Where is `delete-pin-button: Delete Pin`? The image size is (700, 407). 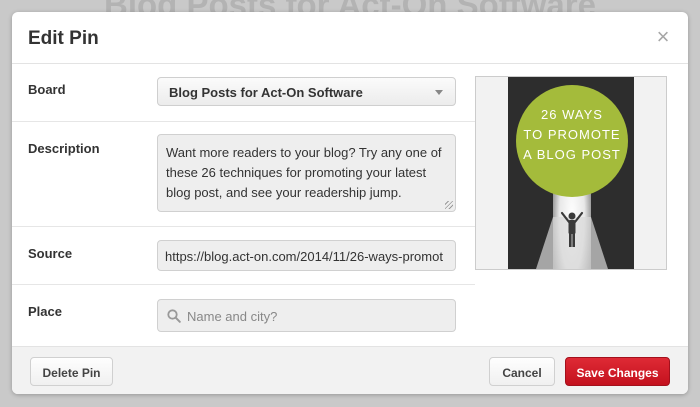 delete-pin-button: Delete Pin is located at coordinates (71, 371).